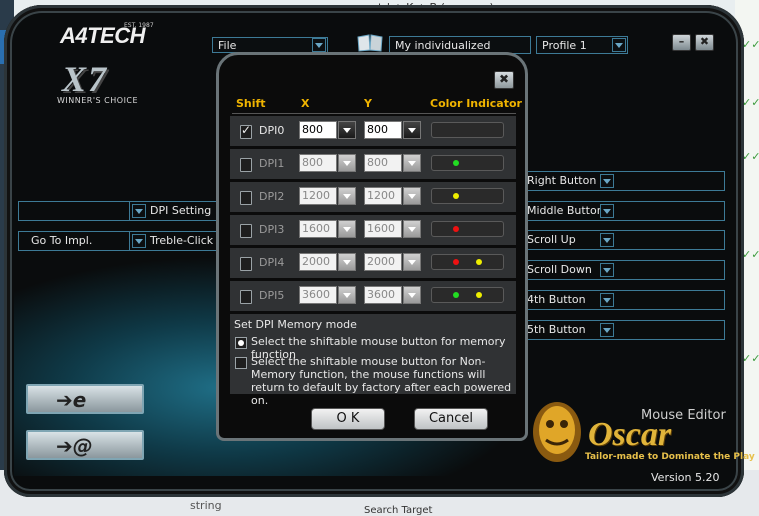 This screenshot has width=759, height=516. I want to click on dpi-row-3: DPI3 1600 1600, so click(373, 231).